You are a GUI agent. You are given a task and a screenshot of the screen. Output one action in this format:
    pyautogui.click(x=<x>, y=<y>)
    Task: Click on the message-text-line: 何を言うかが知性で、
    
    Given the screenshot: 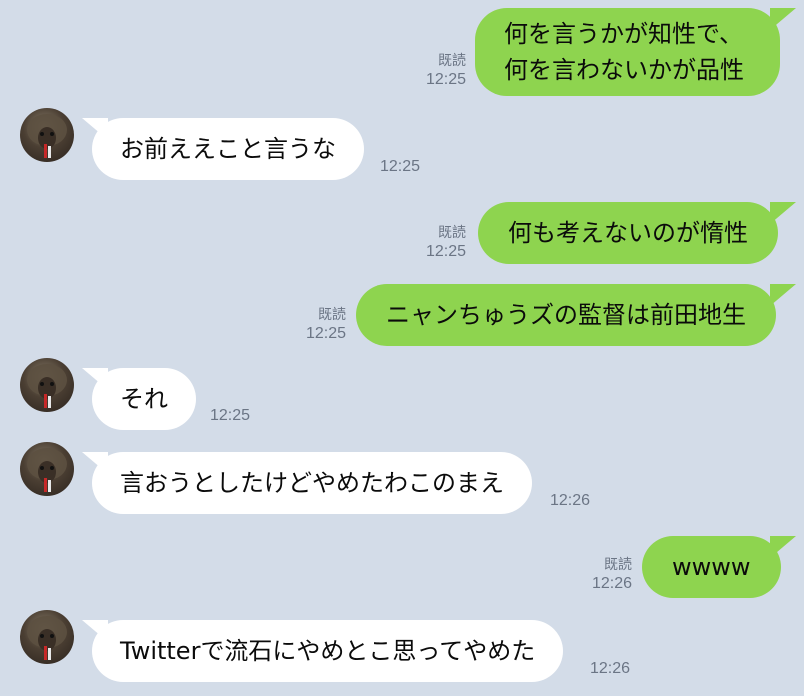 What is the action you would take?
    pyautogui.click(x=624, y=34)
    